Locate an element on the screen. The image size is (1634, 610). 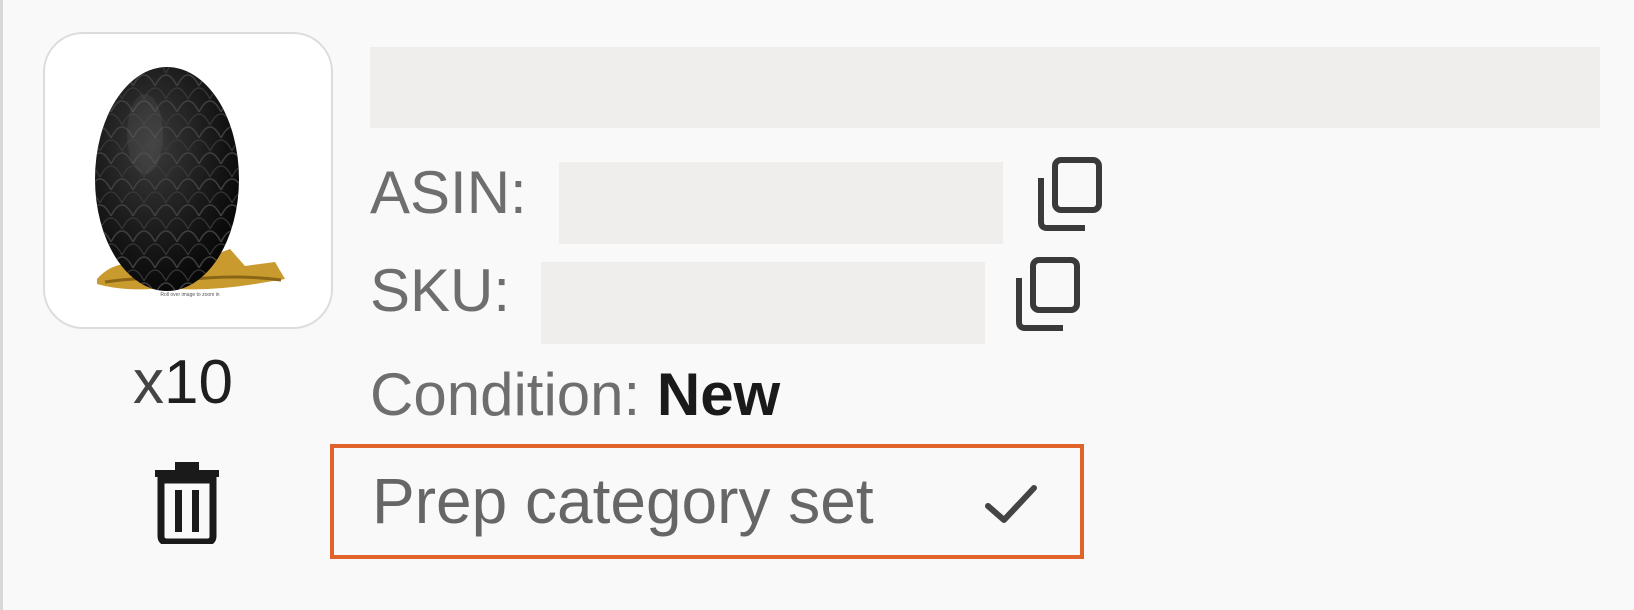
asin-value-redacted is located at coordinates (781, 203).